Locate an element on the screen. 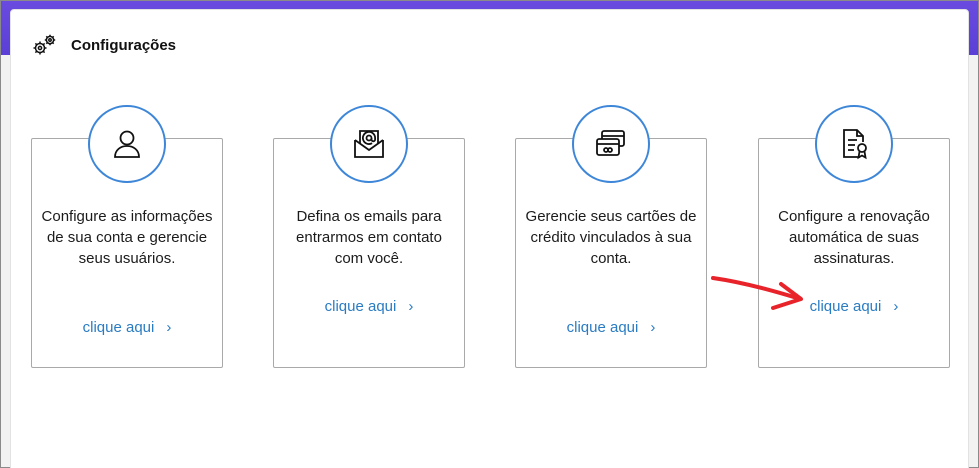 Image resolution: width=979 pixels, height=468 pixels. user-icon is located at coordinates (127, 144).